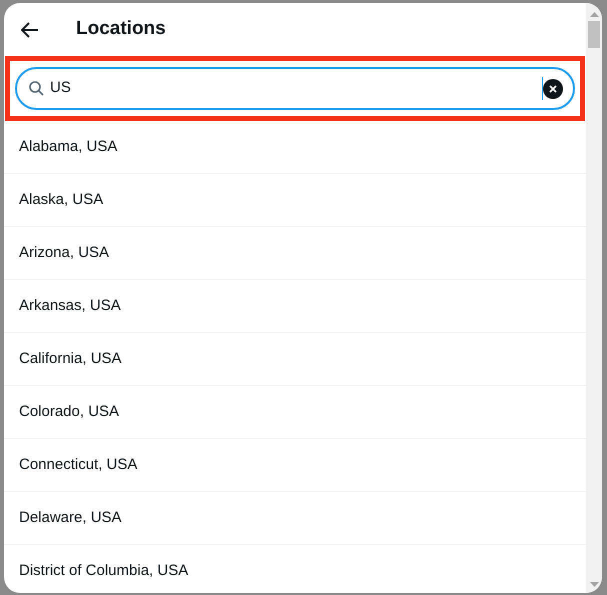 The image size is (607, 595). What do you see at coordinates (295, 465) in the screenshot?
I see `location-item: Connecticut, USA` at bounding box center [295, 465].